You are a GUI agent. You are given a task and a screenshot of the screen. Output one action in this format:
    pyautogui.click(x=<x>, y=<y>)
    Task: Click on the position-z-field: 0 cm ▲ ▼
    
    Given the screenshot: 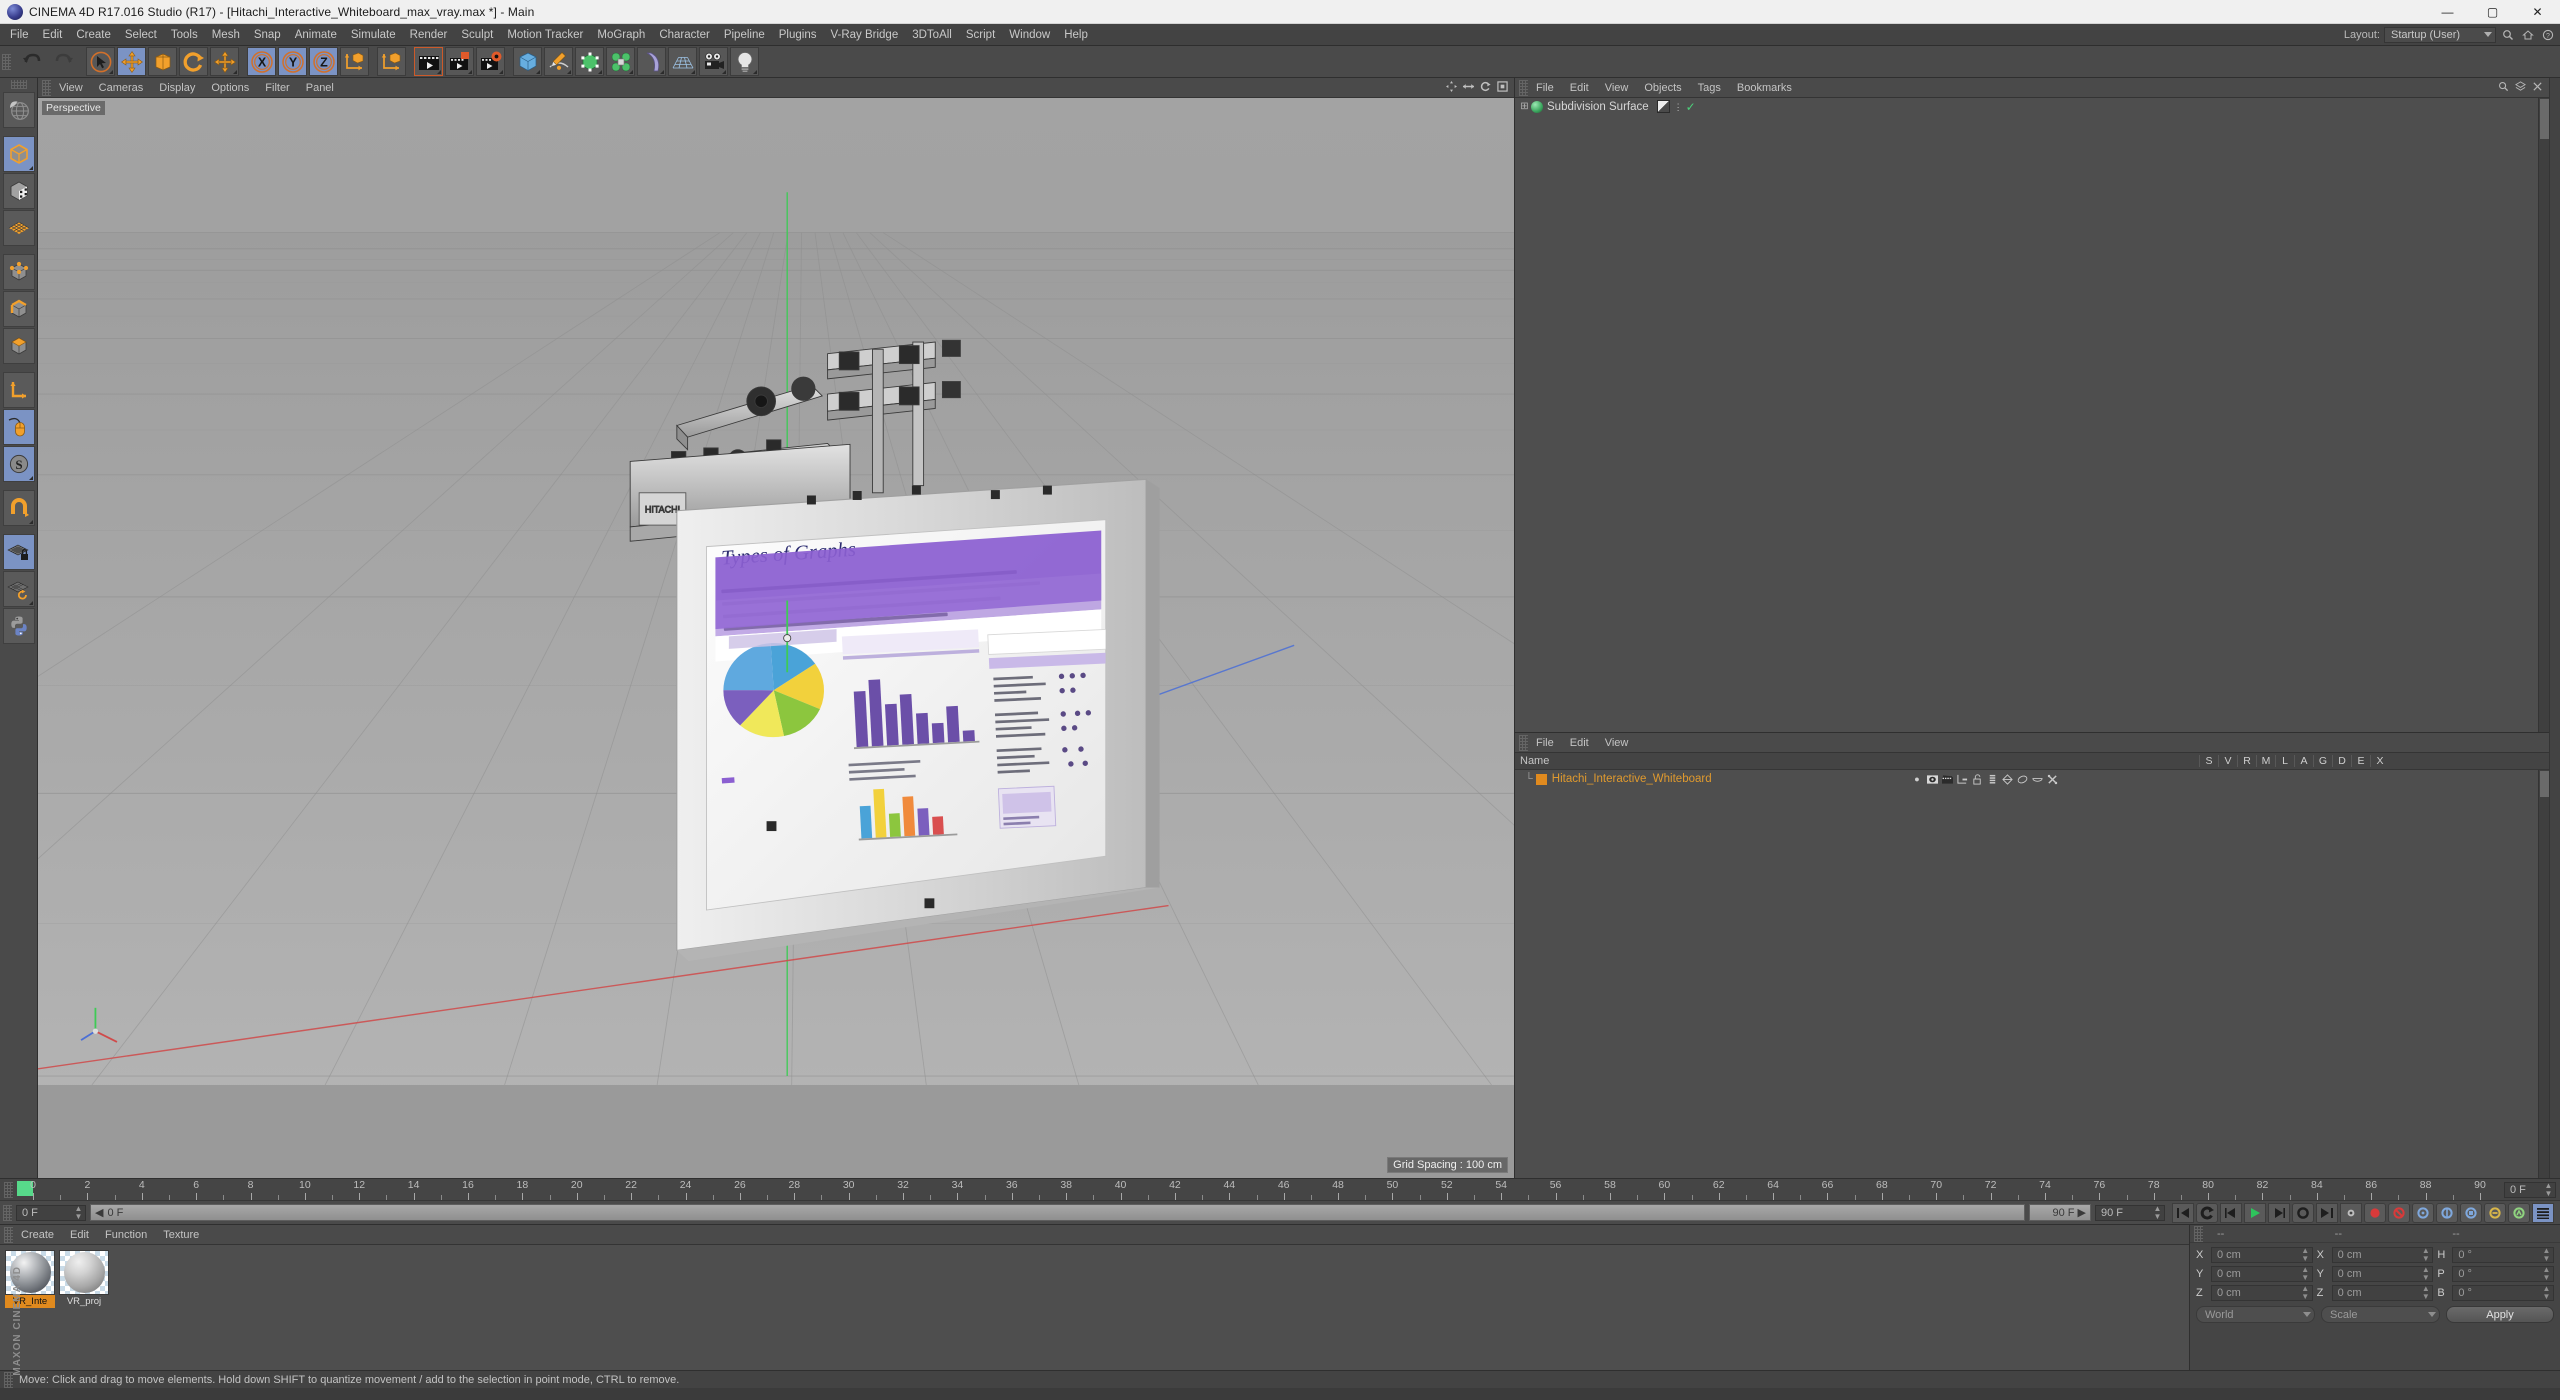 What is the action you would take?
    pyautogui.click(x=2262, y=1293)
    